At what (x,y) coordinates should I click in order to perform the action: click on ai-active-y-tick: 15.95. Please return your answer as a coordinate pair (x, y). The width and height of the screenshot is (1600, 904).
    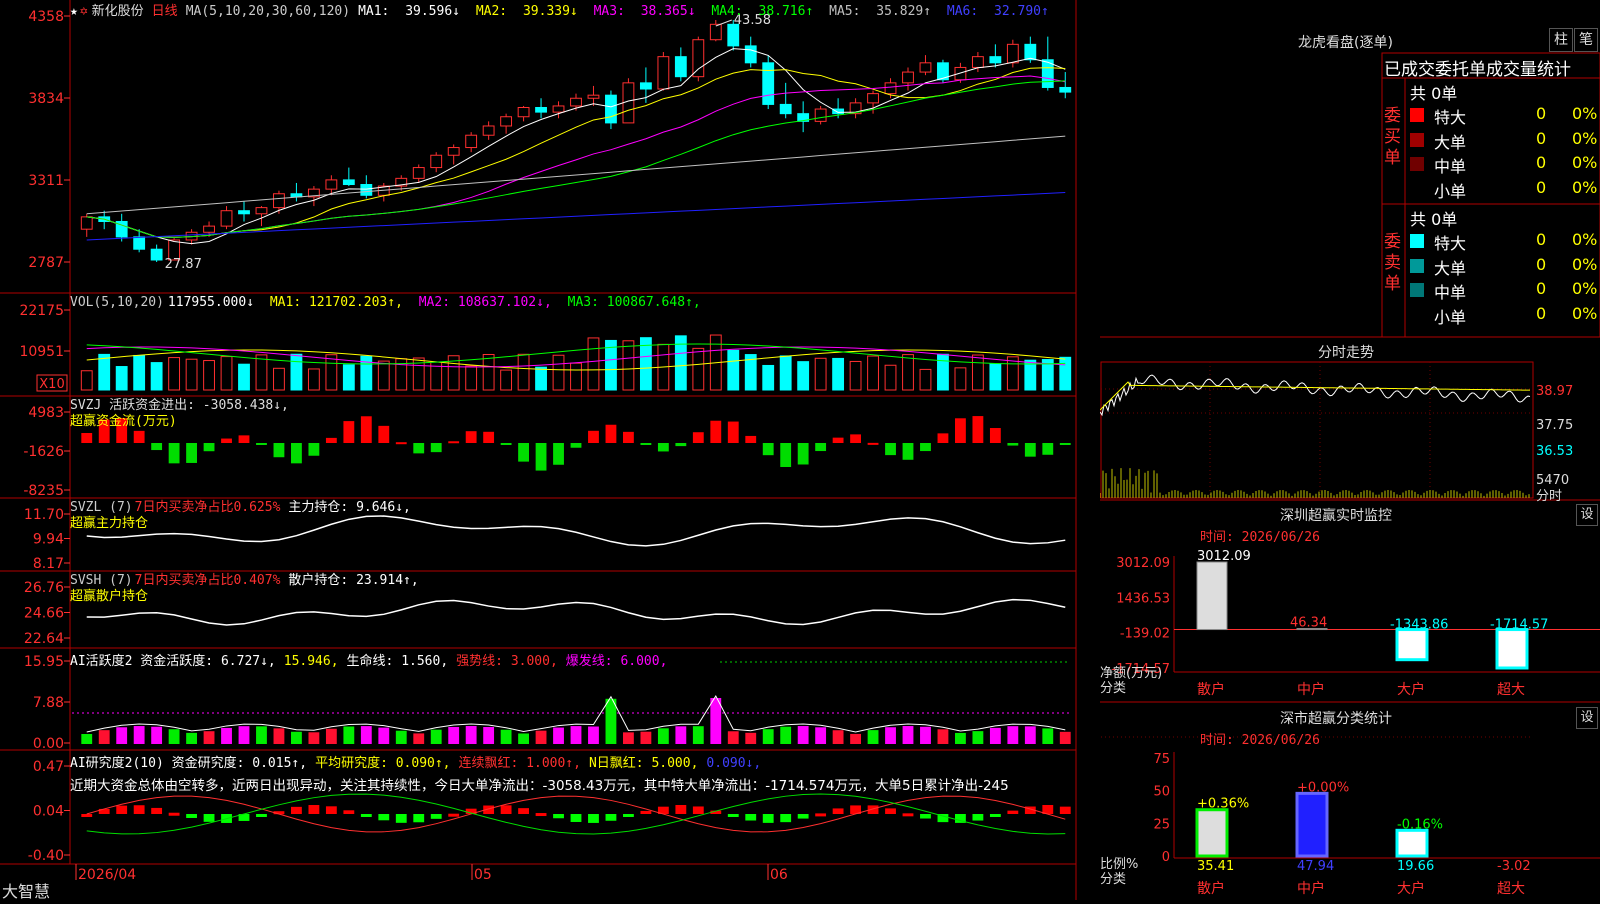
    Looking at the image, I should click on (44, 662).